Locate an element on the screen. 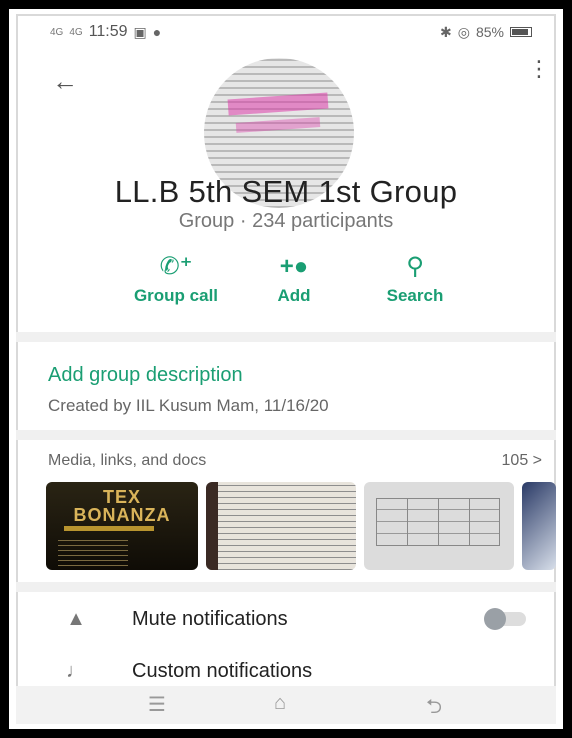 The width and height of the screenshot is (572, 738). system-nav-bar: ☰ ⌂ ⮌ is located at coordinates (286, 705).